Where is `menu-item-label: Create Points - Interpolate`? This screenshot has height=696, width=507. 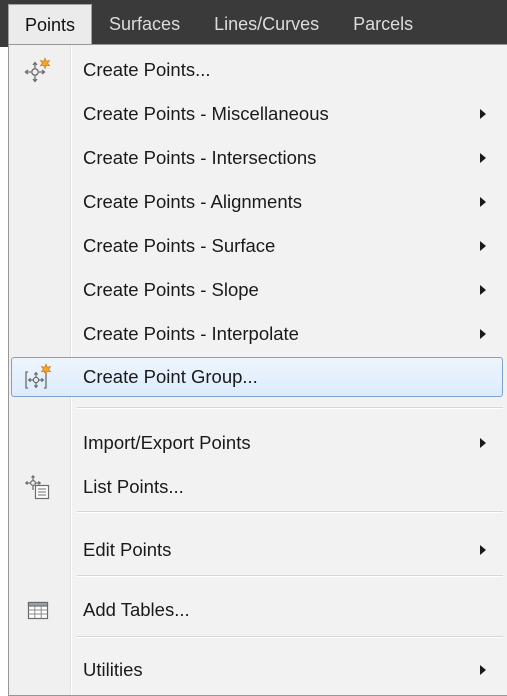 menu-item-label: Create Points - Interpolate is located at coordinates (191, 333).